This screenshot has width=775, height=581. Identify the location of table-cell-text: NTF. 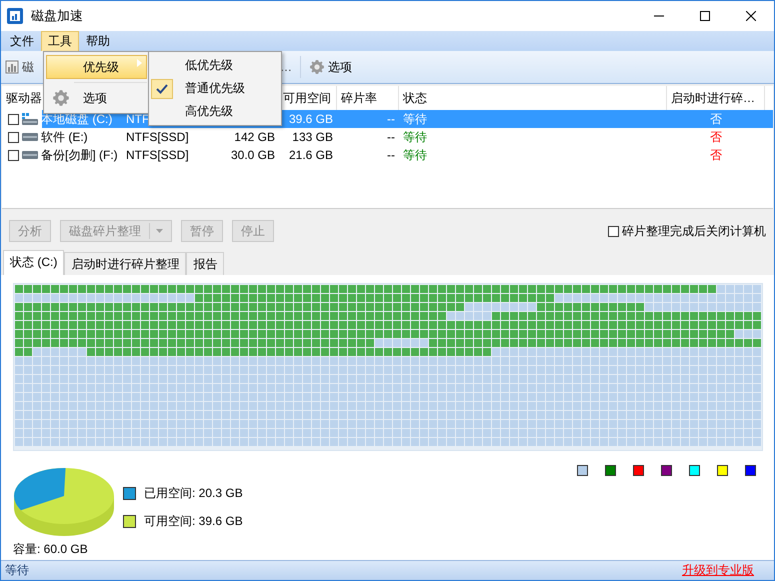
(137, 119).